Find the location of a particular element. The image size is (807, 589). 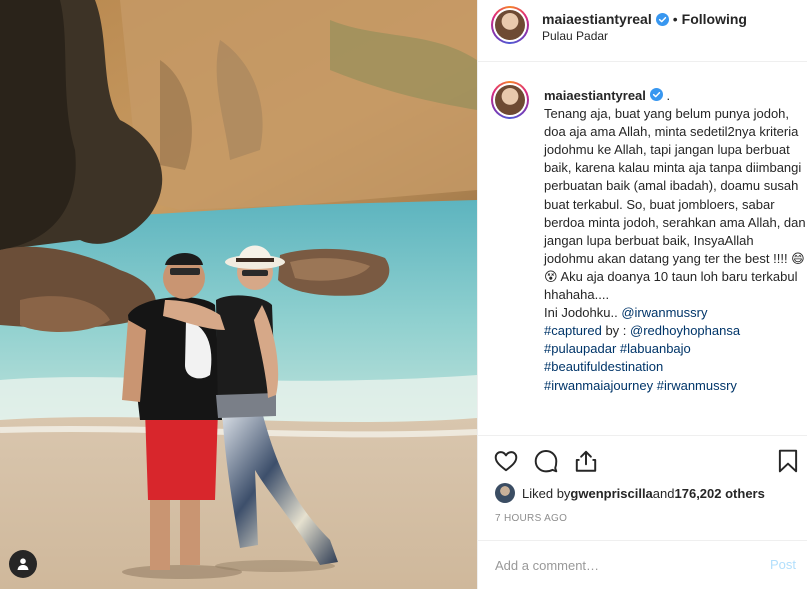

liked-by-user: gwenpriscilla is located at coordinates (611, 493).